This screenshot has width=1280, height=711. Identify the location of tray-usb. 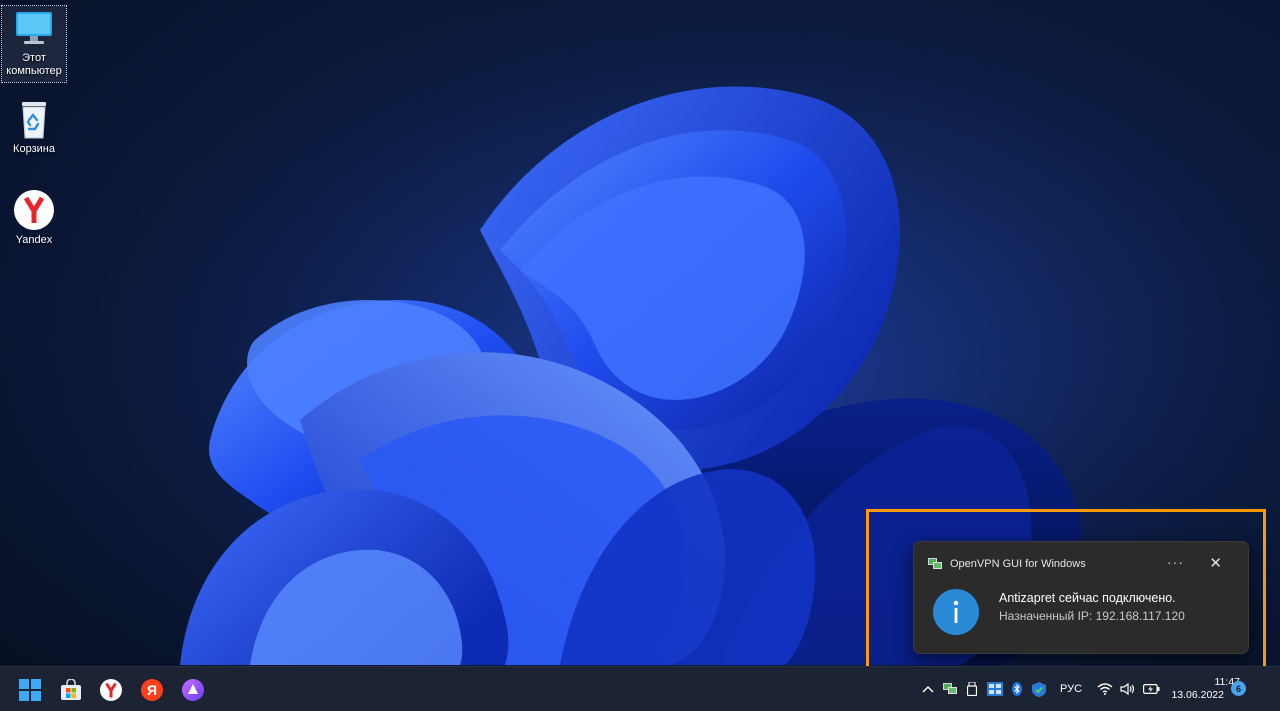
(972, 689).